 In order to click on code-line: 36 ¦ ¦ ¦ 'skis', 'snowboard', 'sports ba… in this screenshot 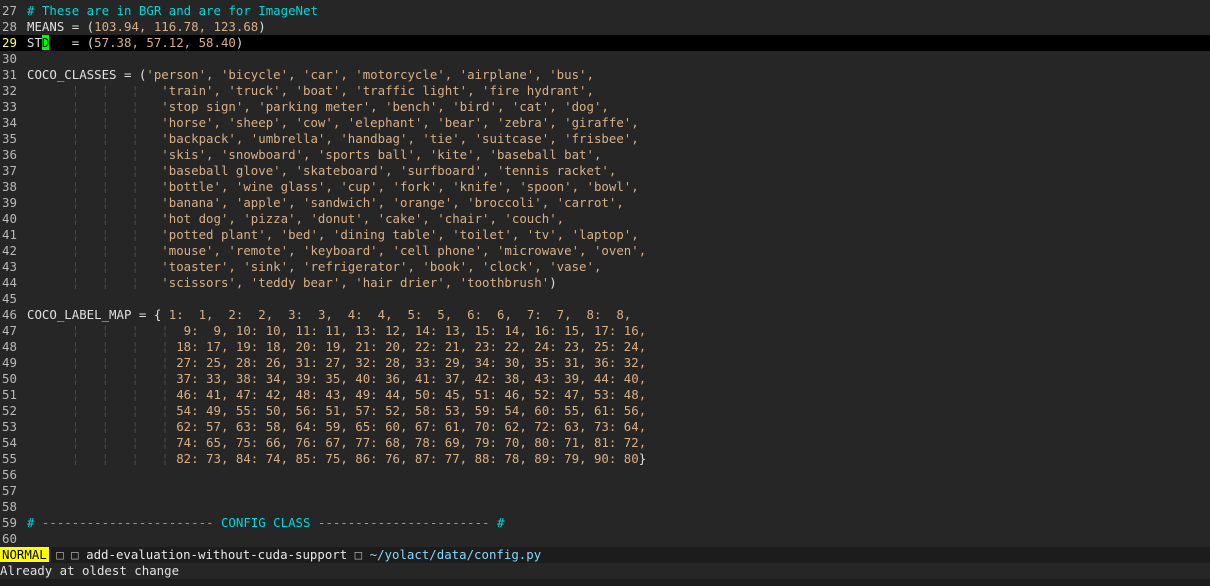, I will do `click(605, 155)`.